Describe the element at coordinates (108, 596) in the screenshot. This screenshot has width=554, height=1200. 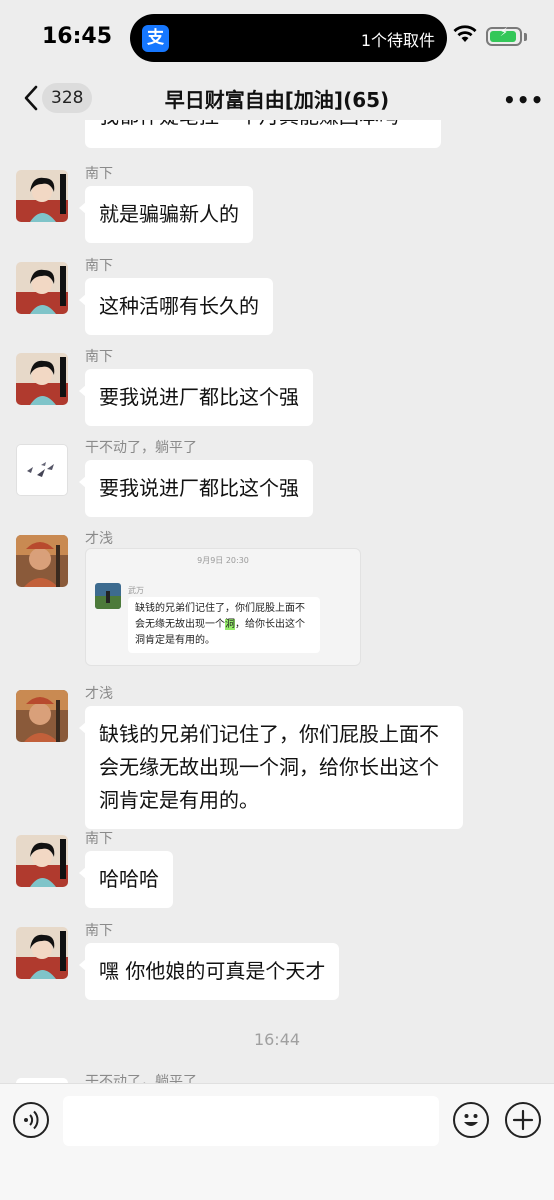
I see `screenshot-avatar` at that location.